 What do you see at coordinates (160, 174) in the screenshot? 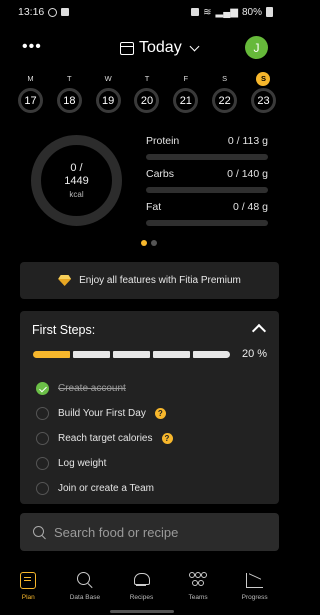
I see `macro-name: Carbs` at bounding box center [160, 174].